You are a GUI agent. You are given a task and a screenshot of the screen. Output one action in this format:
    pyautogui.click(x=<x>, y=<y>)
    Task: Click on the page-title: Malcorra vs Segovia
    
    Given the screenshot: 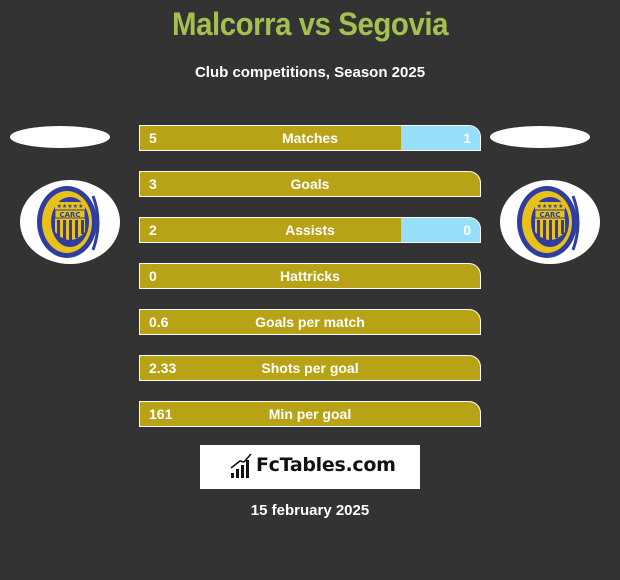 What is the action you would take?
    pyautogui.click(x=309, y=24)
    